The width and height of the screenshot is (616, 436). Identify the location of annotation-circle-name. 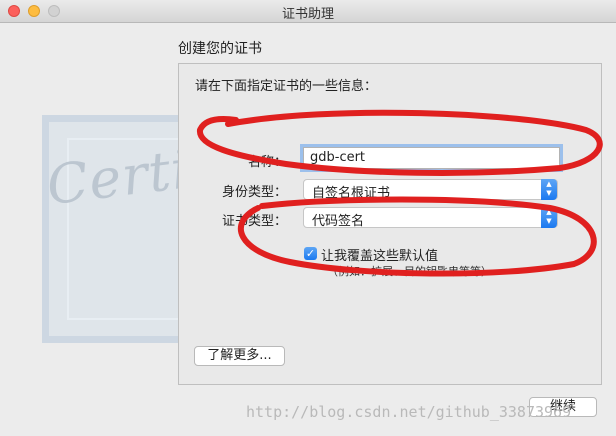
(400, 142).